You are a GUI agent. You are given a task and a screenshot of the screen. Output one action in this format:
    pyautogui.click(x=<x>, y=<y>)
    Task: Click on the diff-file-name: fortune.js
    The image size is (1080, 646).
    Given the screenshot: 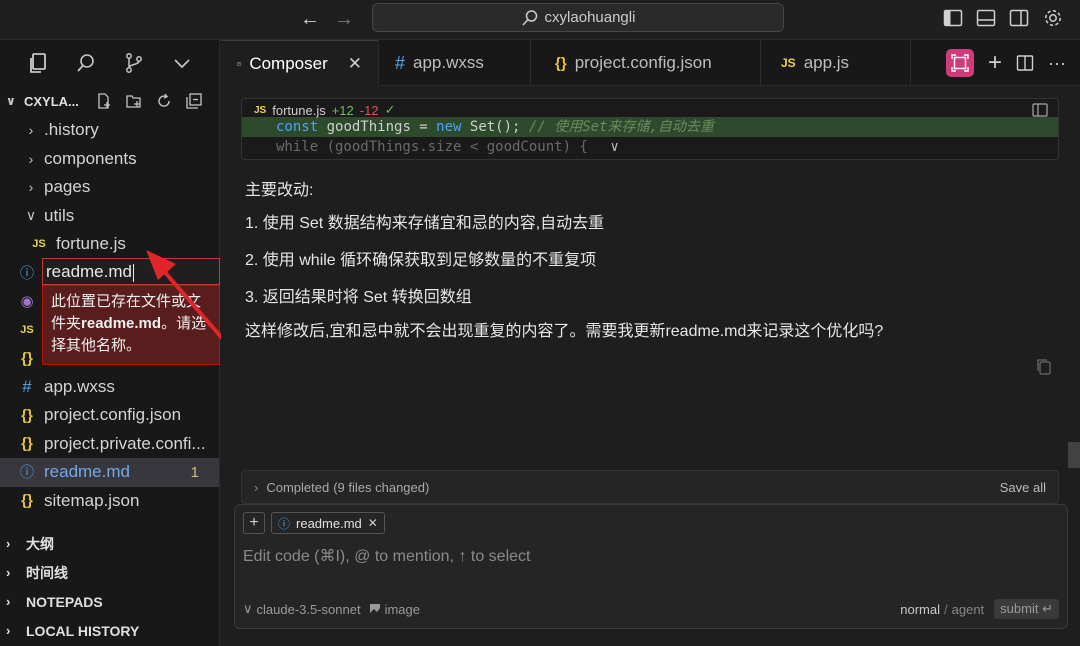 What is the action you would take?
    pyautogui.click(x=299, y=110)
    